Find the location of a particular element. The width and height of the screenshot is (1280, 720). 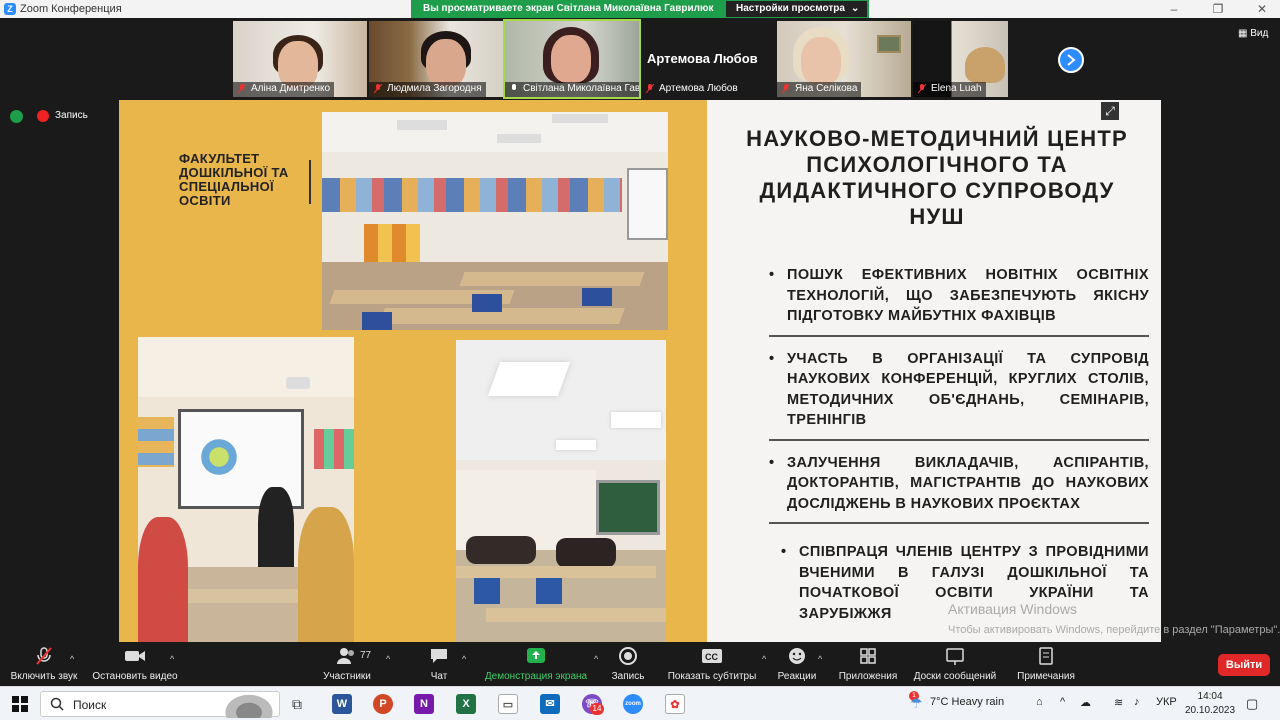

close-icon: ✕ is located at coordinates (1262, 9).